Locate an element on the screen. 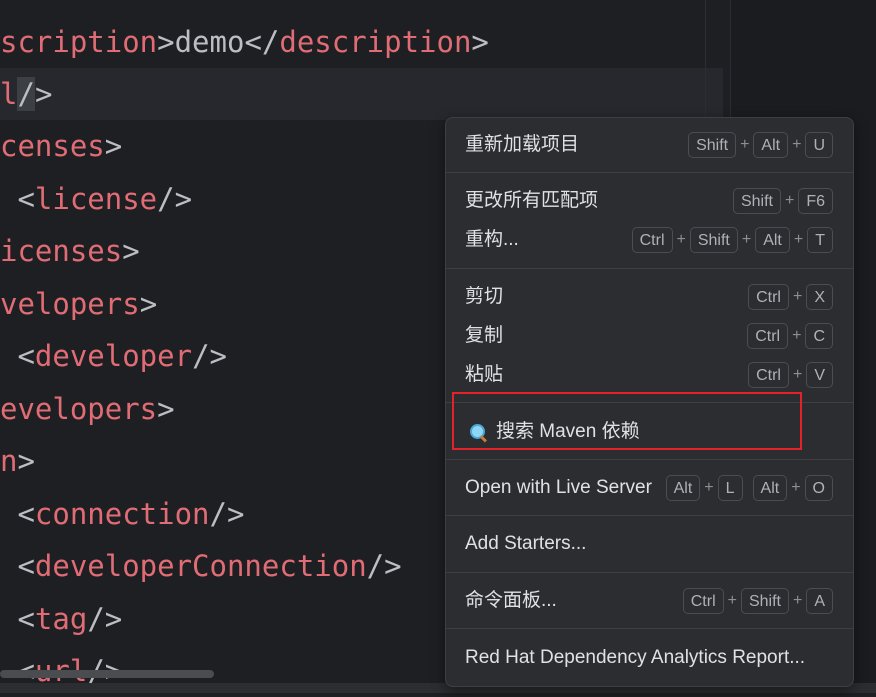 This screenshot has height=697, width=876. code-line: <tag/> is located at coordinates (61, 619).